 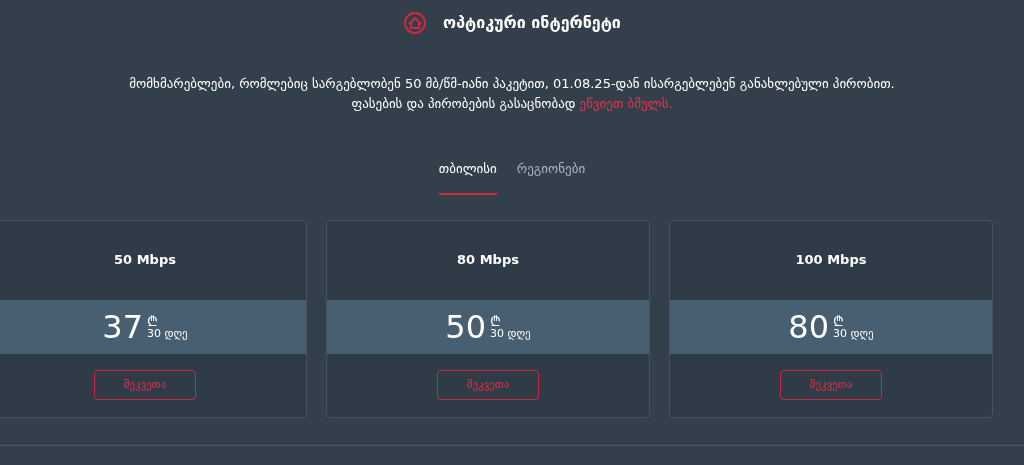 What do you see at coordinates (808, 326) in the screenshot?
I see `plan-price: 80` at bounding box center [808, 326].